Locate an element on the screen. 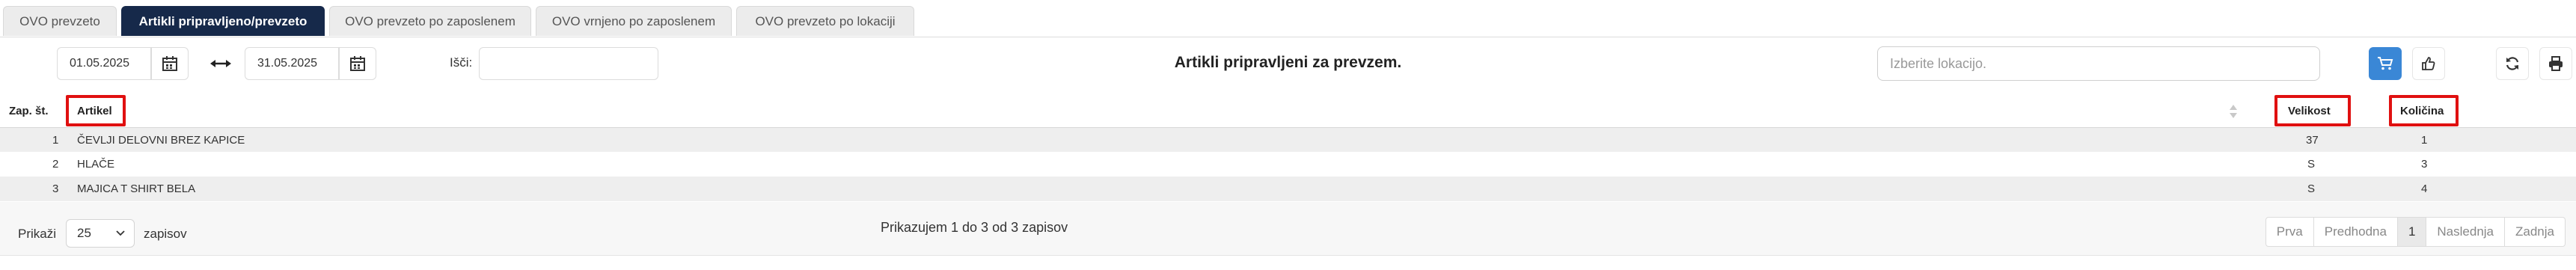 The height and width of the screenshot is (270, 2576). chevron-down-icon is located at coordinates (121, 233).